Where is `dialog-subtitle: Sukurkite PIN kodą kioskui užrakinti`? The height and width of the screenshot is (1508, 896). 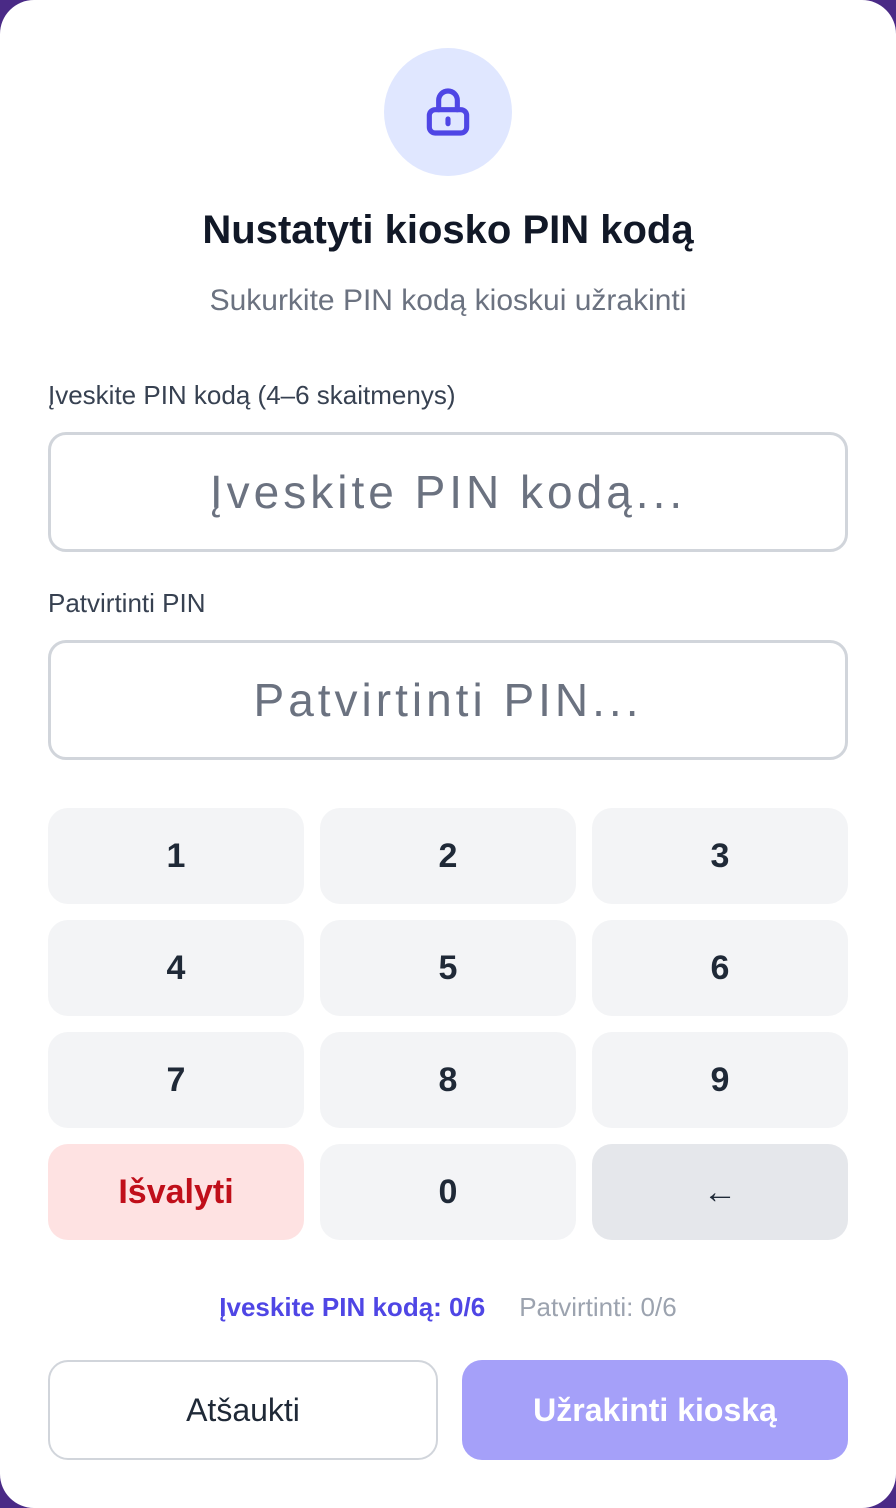
dialog-subtitle: Sukurkite PIN kodą kioskui užrakinti is located at coordinates (448, 300).